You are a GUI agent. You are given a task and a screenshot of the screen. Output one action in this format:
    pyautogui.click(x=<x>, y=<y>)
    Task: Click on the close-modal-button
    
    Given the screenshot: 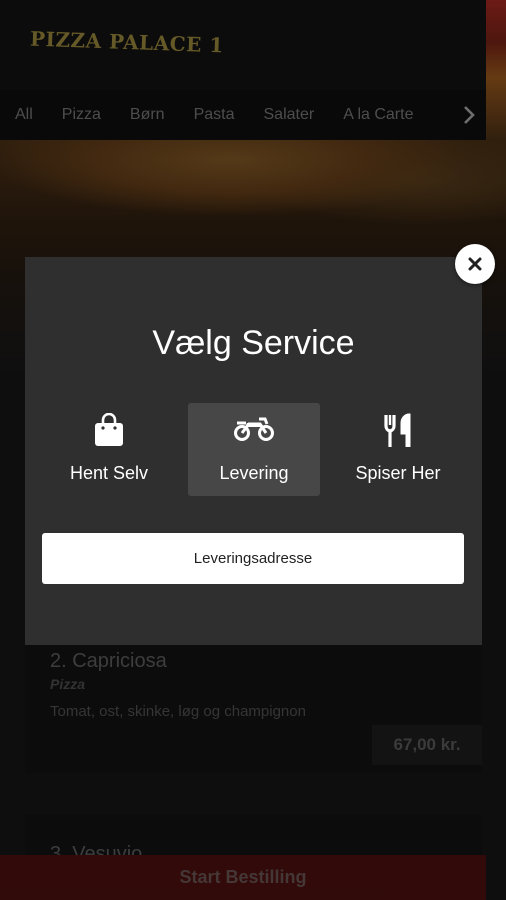 What is the action you would take?
    pyautogui.click(x=475, y=264)
    